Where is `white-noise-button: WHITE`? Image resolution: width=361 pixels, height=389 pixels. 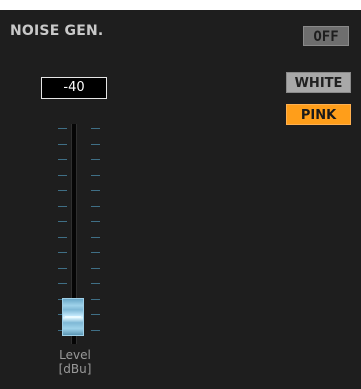
white-noise-button: WHITE is located at coordinates (318, 82).